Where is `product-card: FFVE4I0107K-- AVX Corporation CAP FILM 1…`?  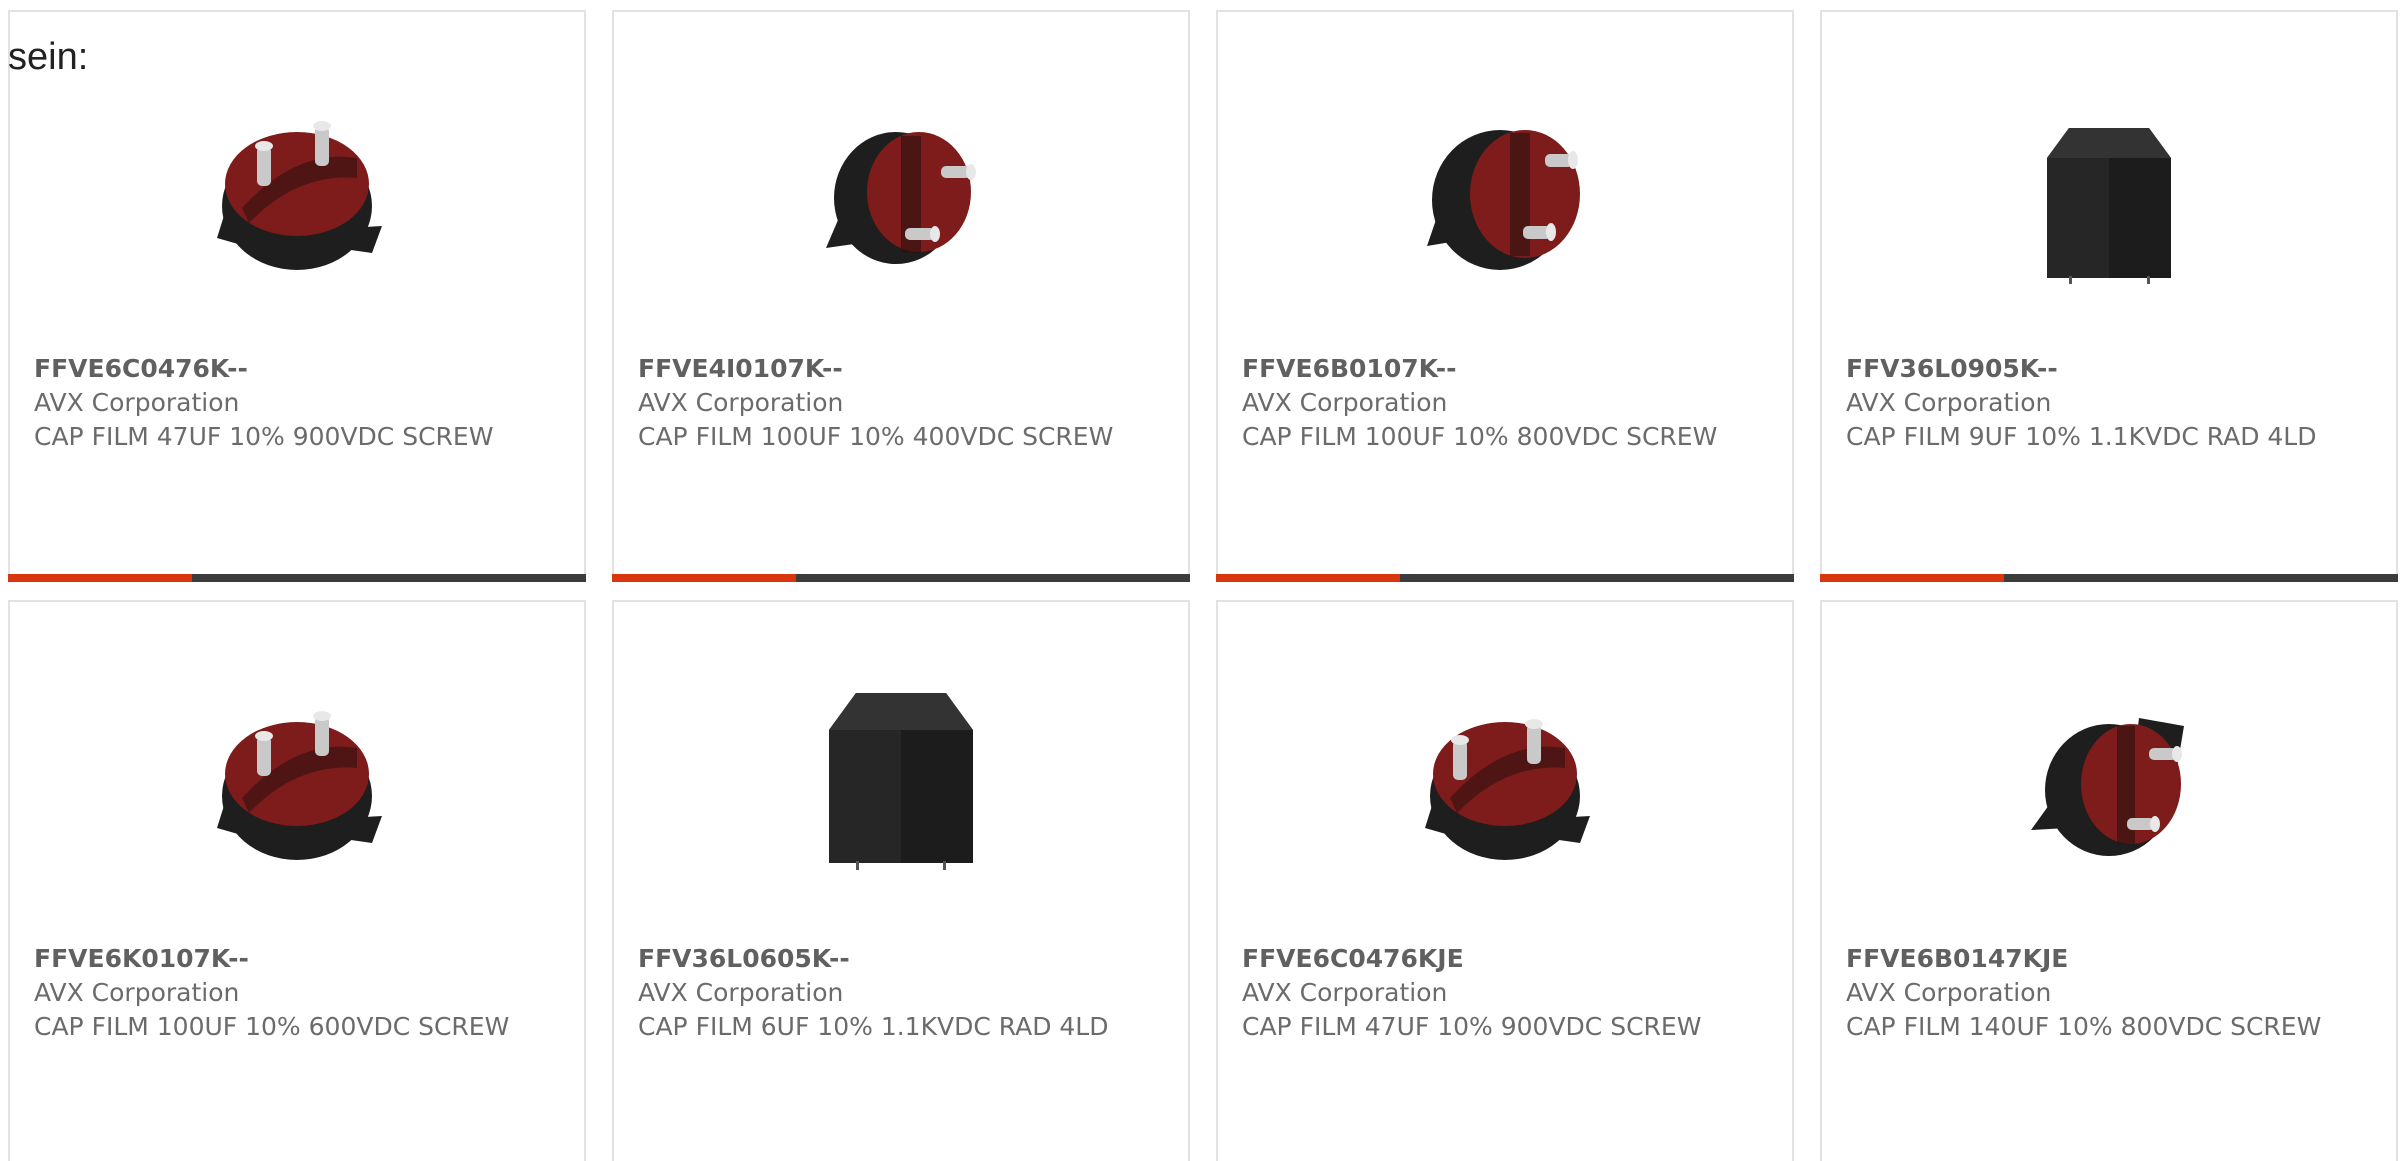 product-card: FFVE4I0107K-- AVX Corporation CAP FILM 1… is located at coordinates (901, 296).